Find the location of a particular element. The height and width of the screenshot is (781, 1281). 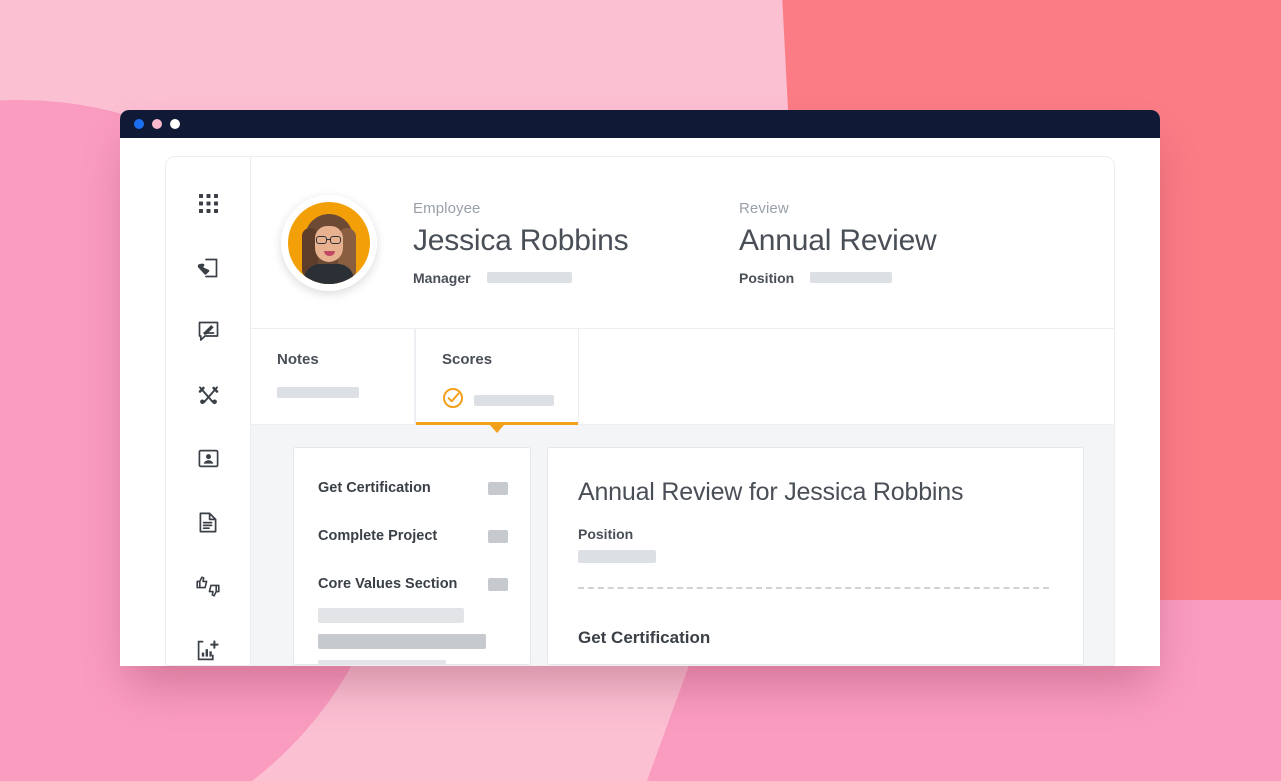

employee-manager-label: Manager is located at coordinates (442, 277).